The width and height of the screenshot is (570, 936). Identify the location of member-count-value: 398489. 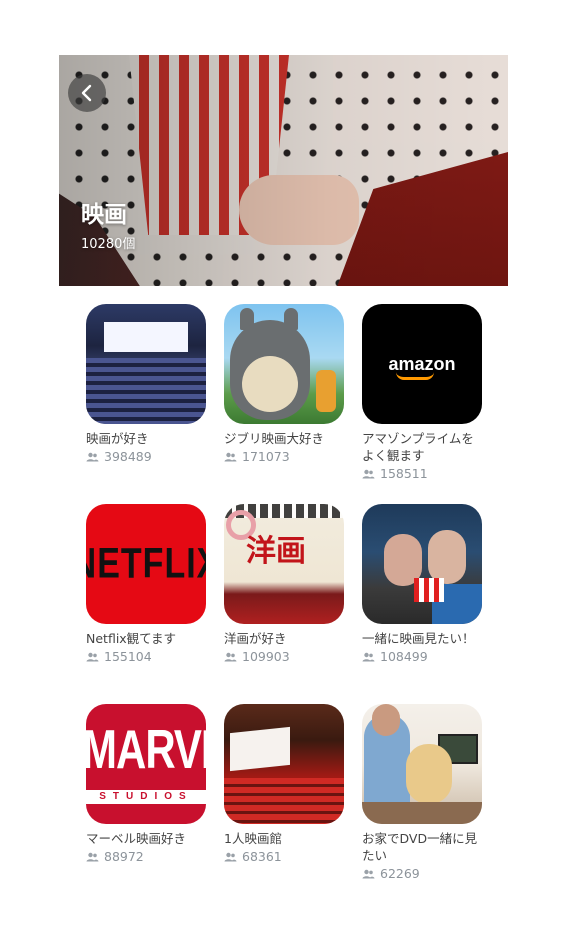
(128, 456).